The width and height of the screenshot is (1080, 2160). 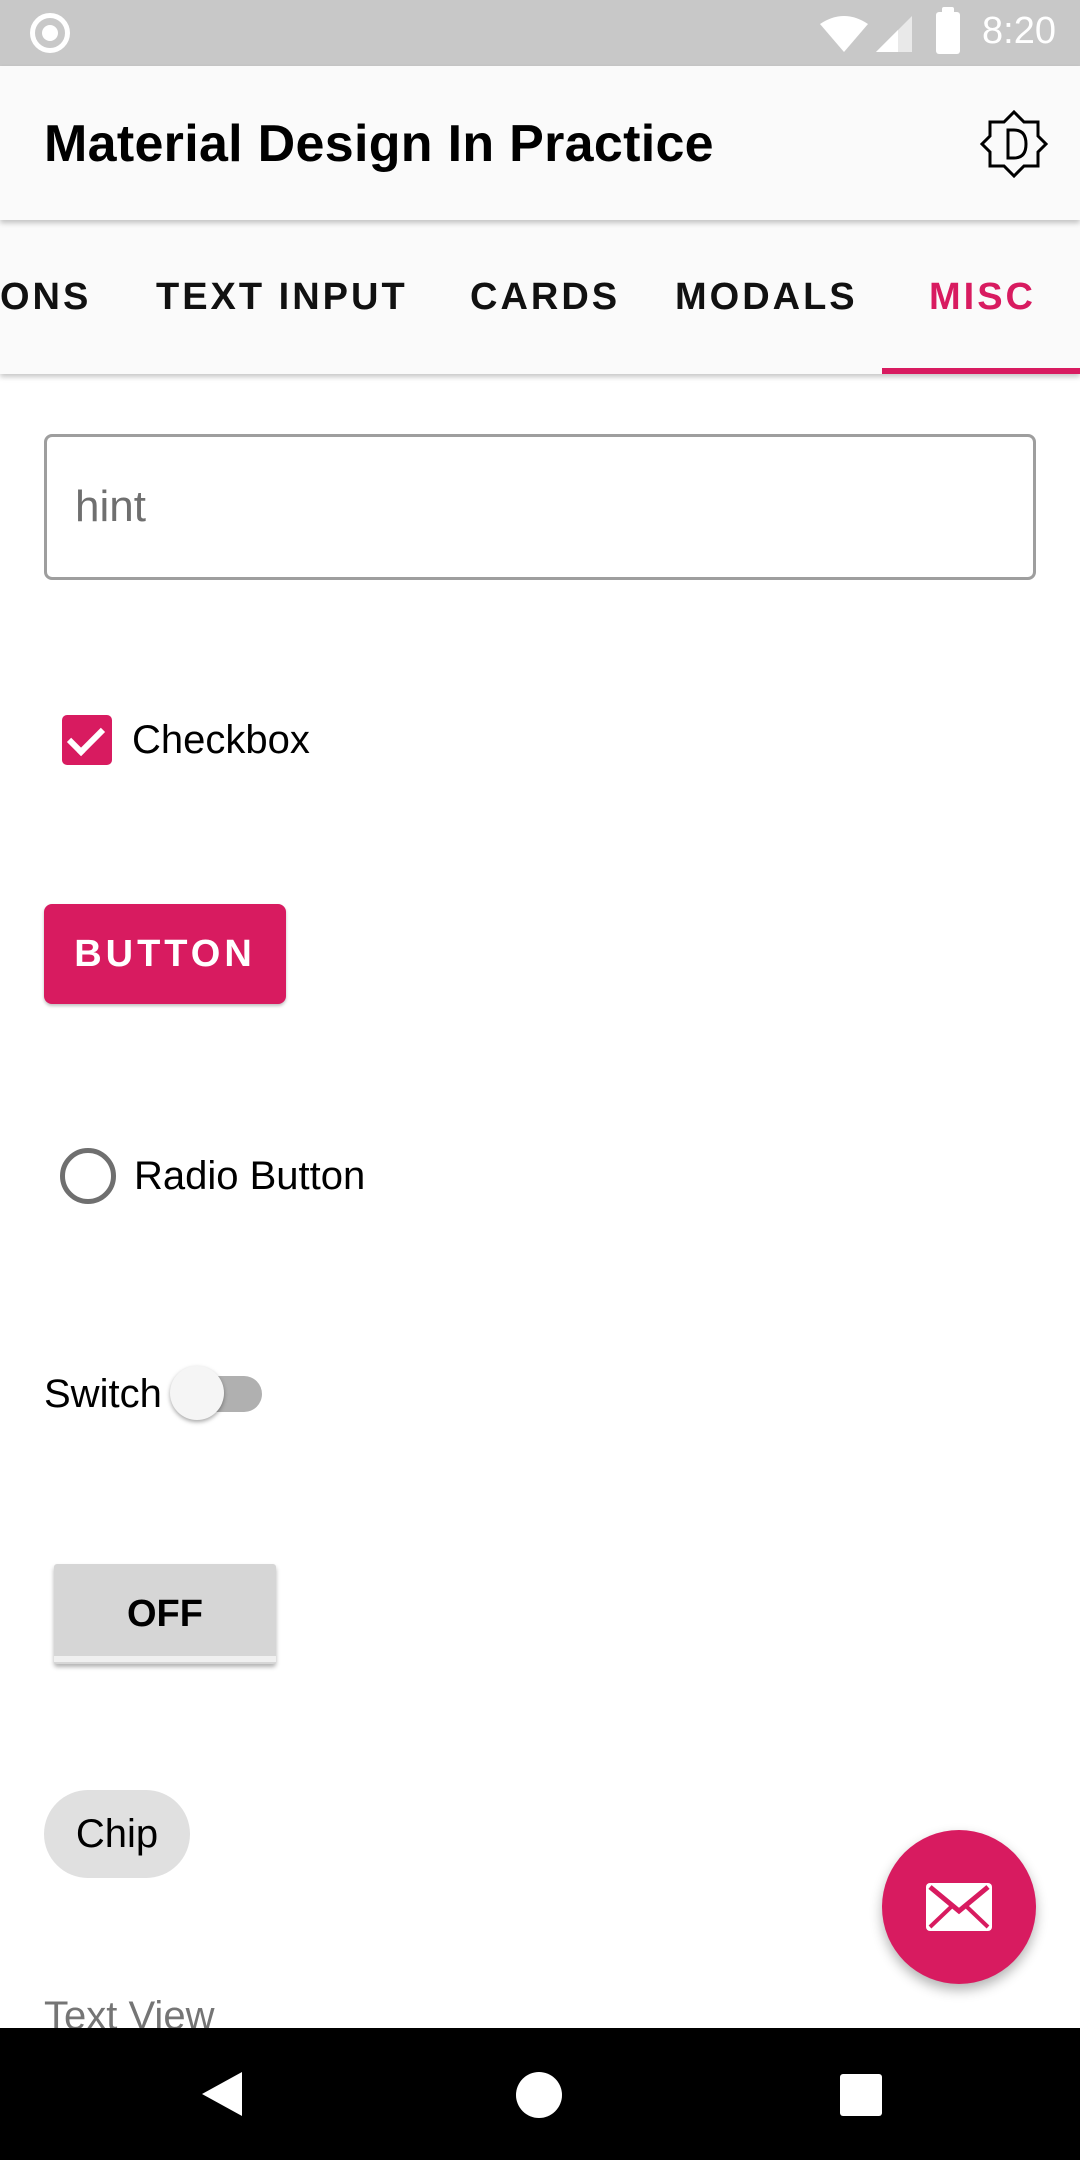 I want to click on switch-thumb, so click(x=196, y=1393).